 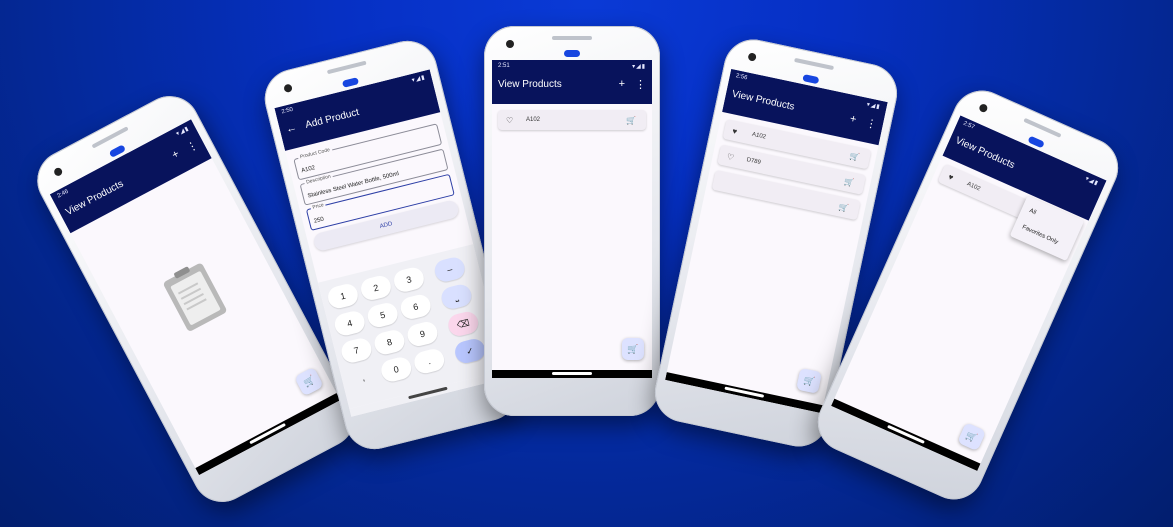 I want to click on key-space: ⎵, so click(x=456, y=297).